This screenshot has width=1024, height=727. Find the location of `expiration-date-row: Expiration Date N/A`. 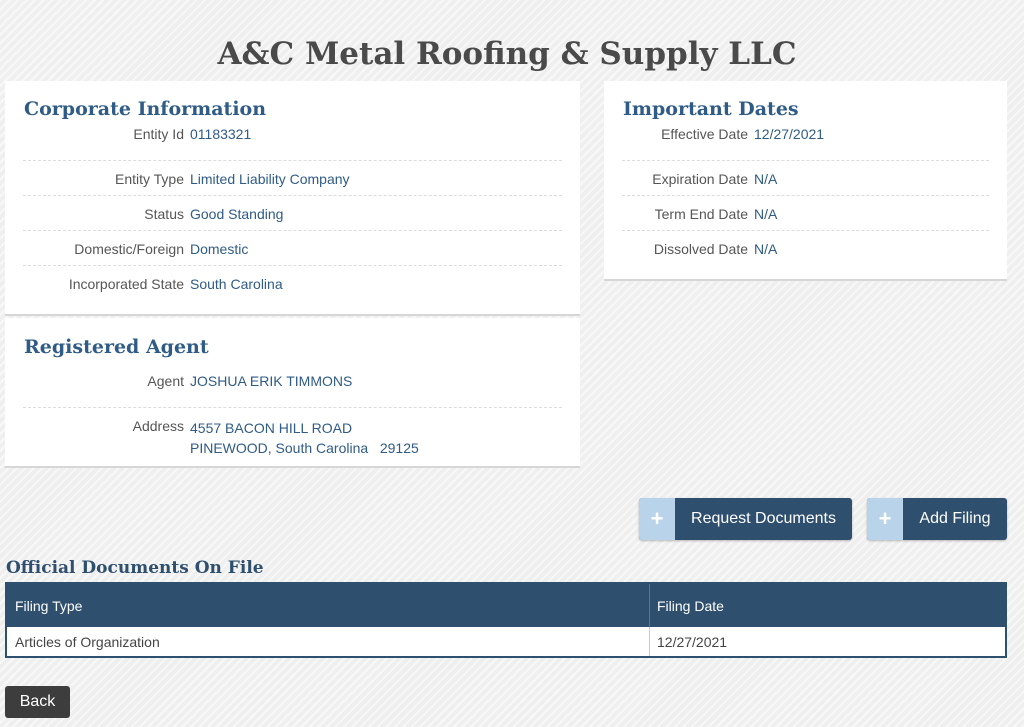

expiration-date-row: Expiration Date N/A is located at coordinates (805, 178).